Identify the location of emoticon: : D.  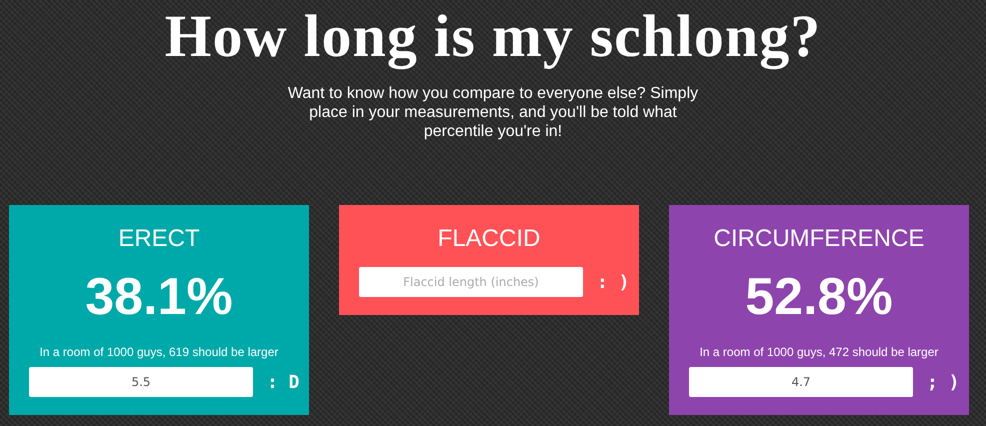
(283, 382).